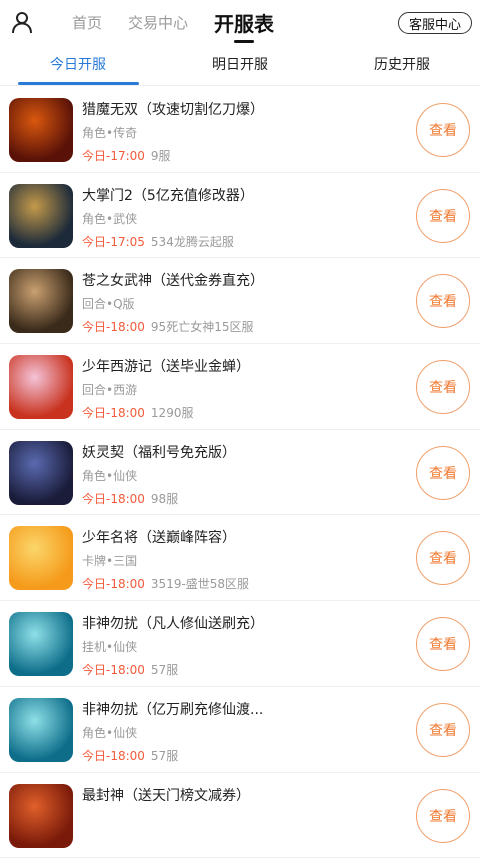  I want to click on server-name: 95死亡女神15区服, so click(202, 327).